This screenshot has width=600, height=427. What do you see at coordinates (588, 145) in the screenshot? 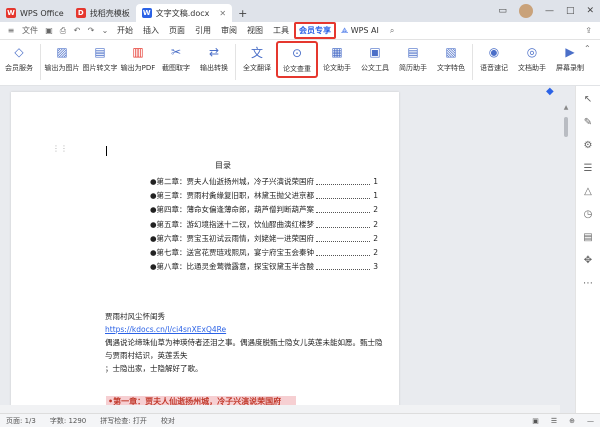
I see `style-icon: ⚙` at bounding box center [588, 145].